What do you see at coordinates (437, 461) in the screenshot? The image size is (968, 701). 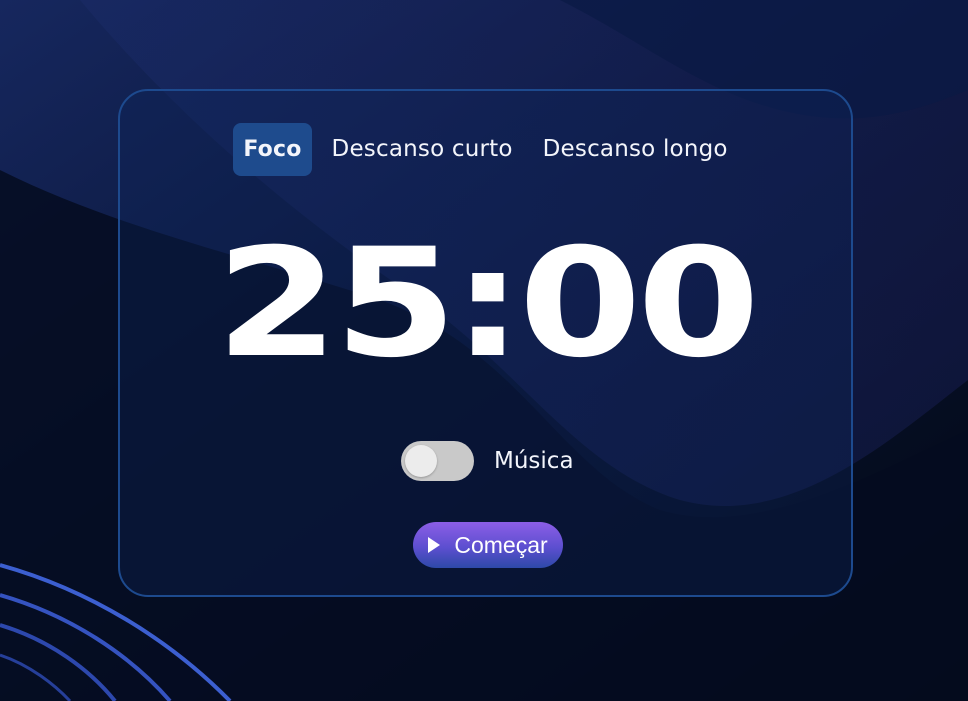 I see `music-toggle` at bounding box center [437, 461].